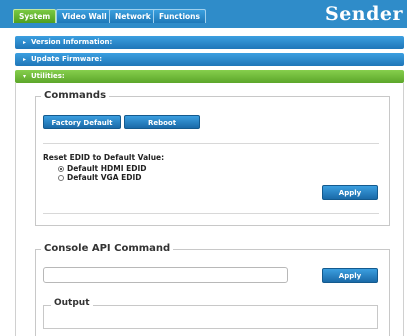 This screenshot has height=336, width=407. I want to click on console-api-title: Console API Command, so click(107, 248).